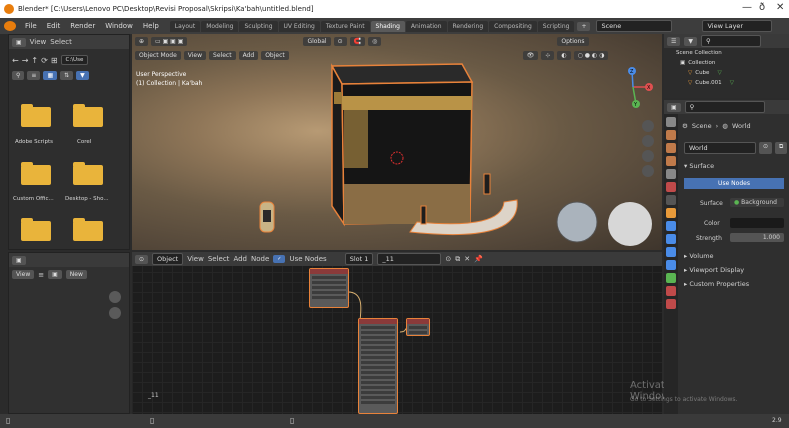 This screenshot has width=789, height=428. What do you see at coordinates (55, 274) in the screenshot?
I see `image-browse-icon: ▣` at bounding box center [55, 274].